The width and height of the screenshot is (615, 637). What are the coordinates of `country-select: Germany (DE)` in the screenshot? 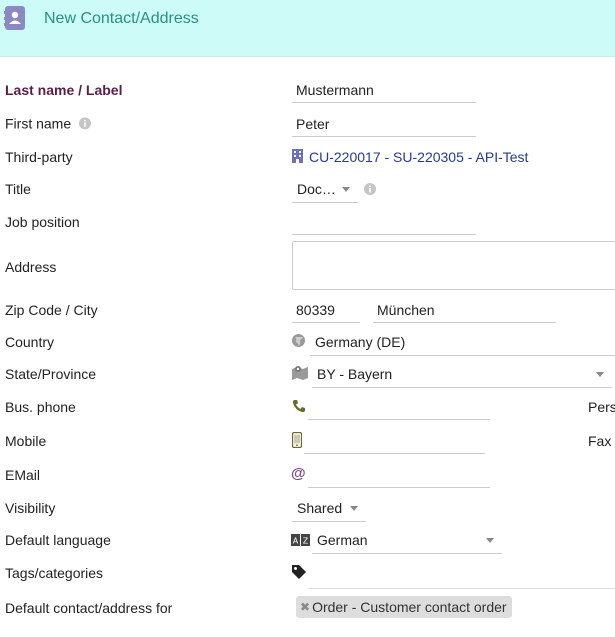 It's located at (462, 342).